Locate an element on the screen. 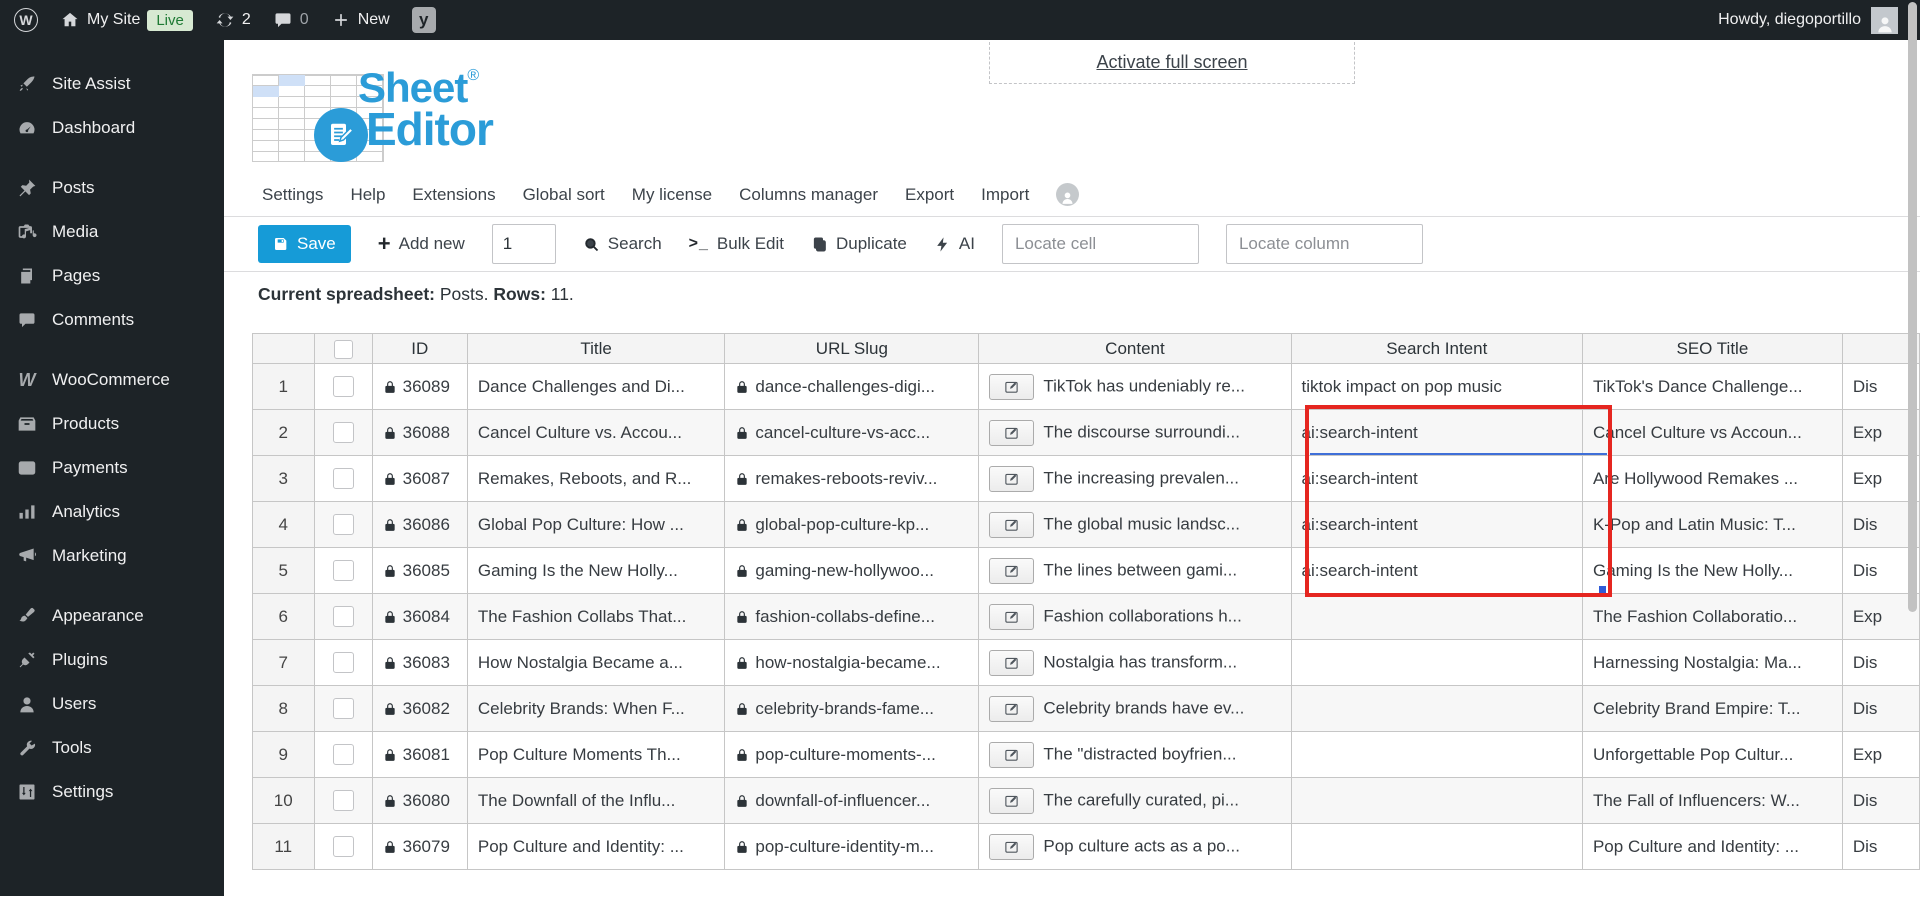 The height and width of the screenshot is (903, 1920). user-avatar is located at coordinates (1884, 20).